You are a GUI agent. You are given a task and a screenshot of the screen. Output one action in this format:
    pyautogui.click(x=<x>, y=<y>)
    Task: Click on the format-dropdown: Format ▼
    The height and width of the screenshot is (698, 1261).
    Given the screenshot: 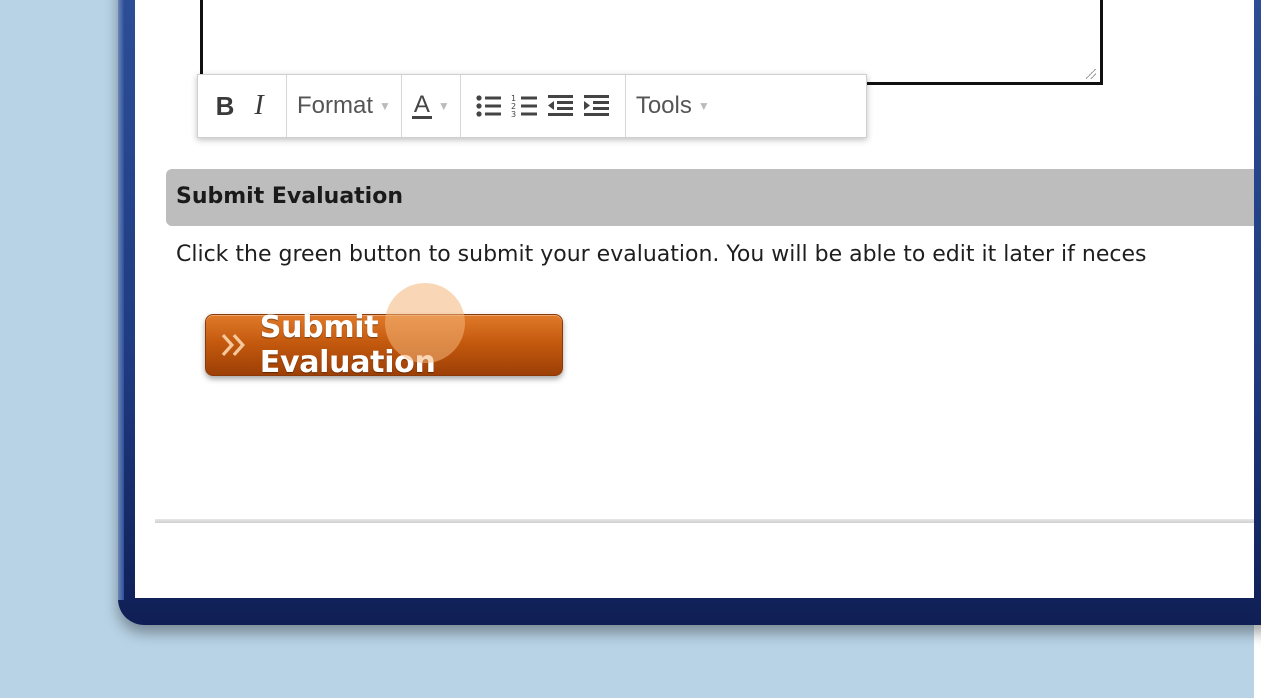 What is the action you would take?
    pyautogui.click(x=344, y=106)
    